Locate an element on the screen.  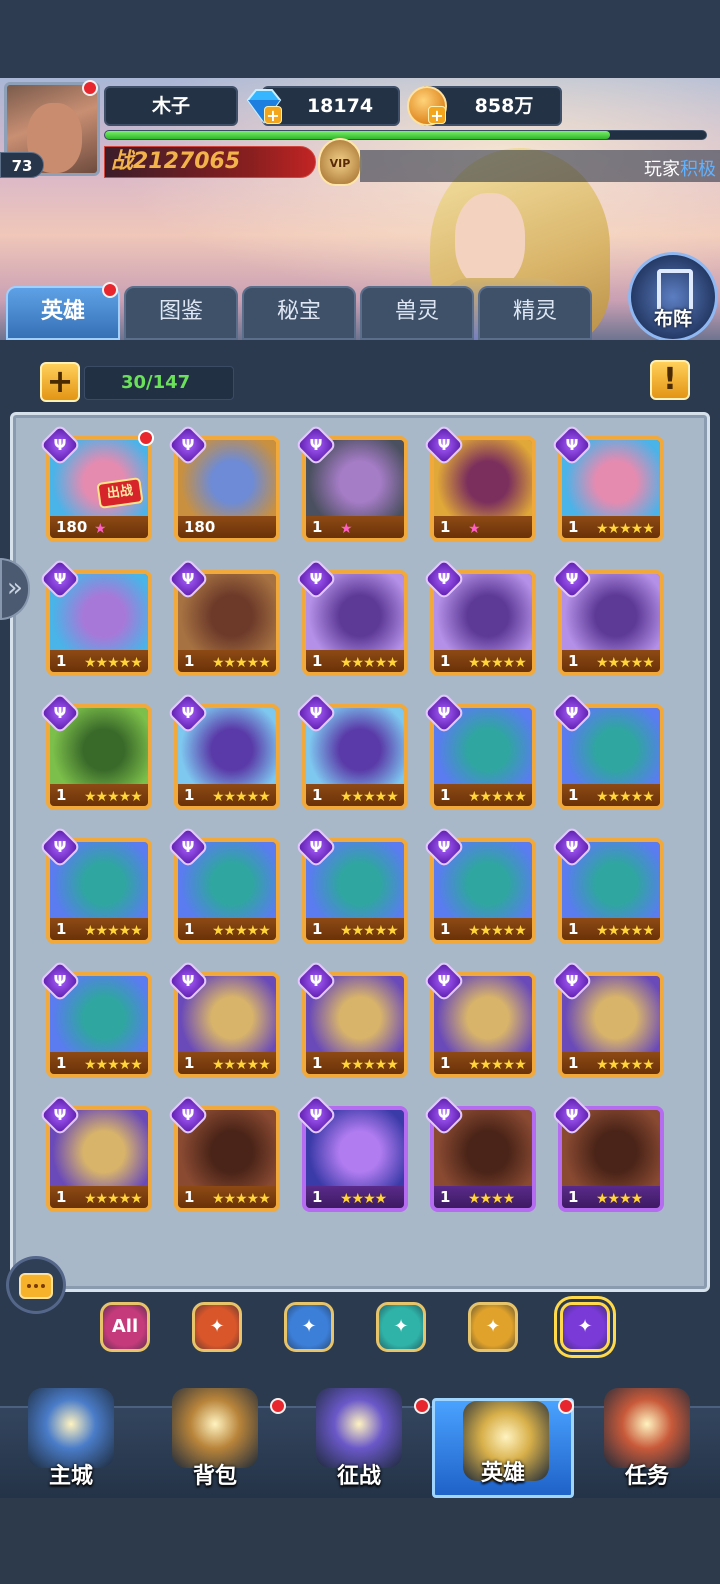
cross-faction-icon: ✦ is located at coordinates (309, 1327).